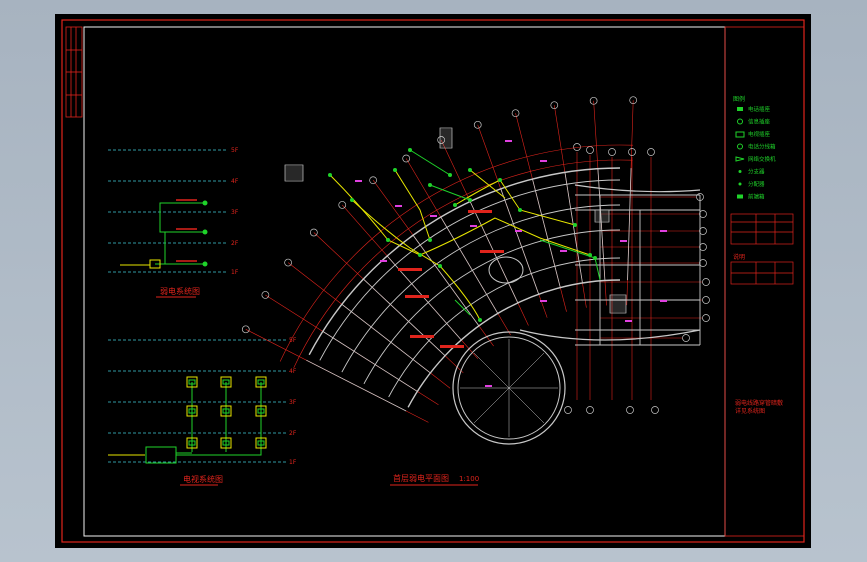  I want to click on legend-title: 图例, so click(739, 99).